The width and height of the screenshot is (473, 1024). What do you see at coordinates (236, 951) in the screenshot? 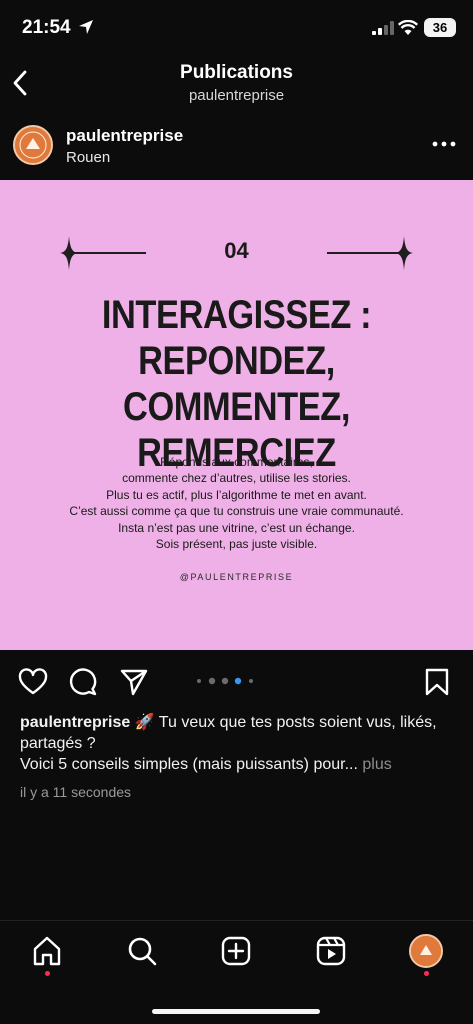
I see `create-icon` at bounding box center [236, 951].